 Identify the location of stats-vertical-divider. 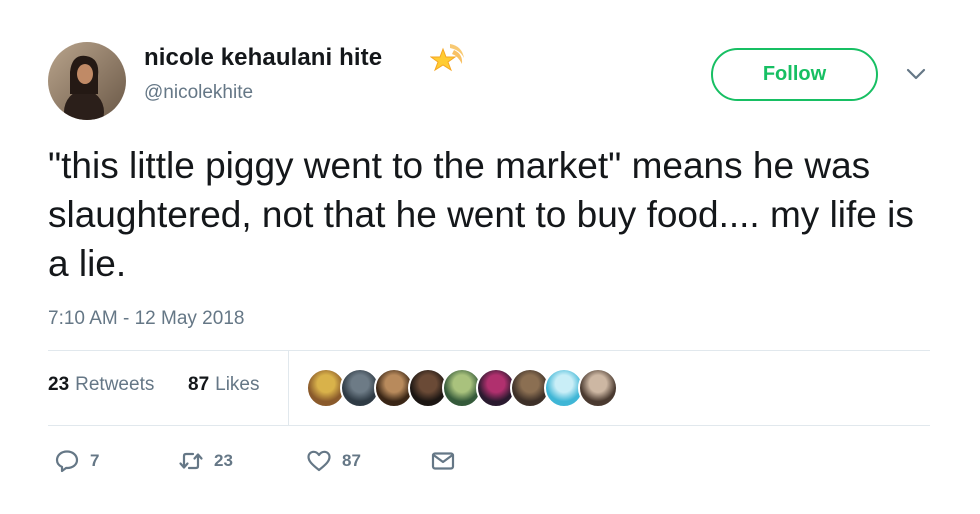
(288, 388).